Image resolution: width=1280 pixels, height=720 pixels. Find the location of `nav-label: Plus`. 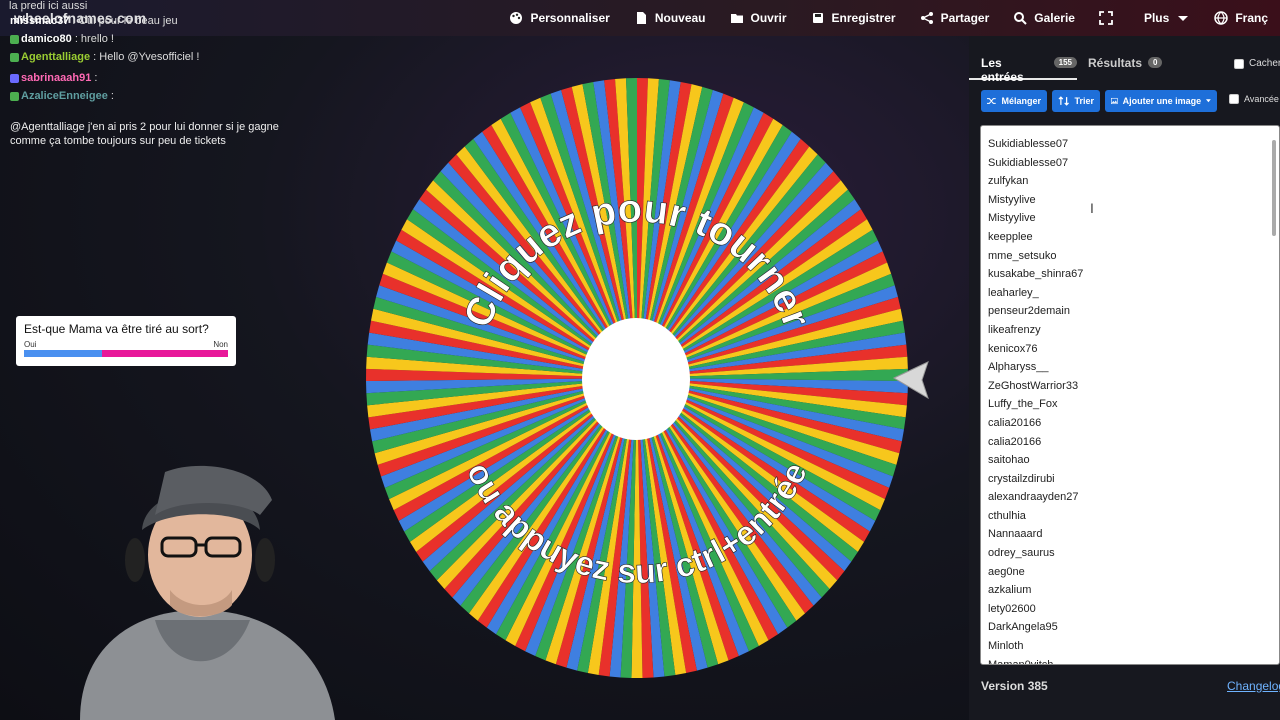

nav-label: Plus is located at coordinates (1156, 18).